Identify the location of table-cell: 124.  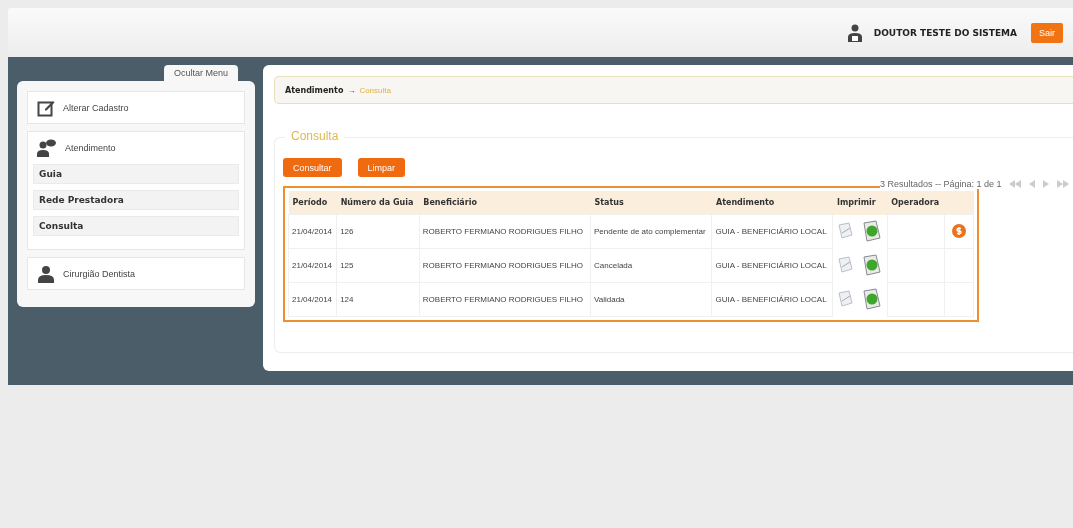
(378, 299).